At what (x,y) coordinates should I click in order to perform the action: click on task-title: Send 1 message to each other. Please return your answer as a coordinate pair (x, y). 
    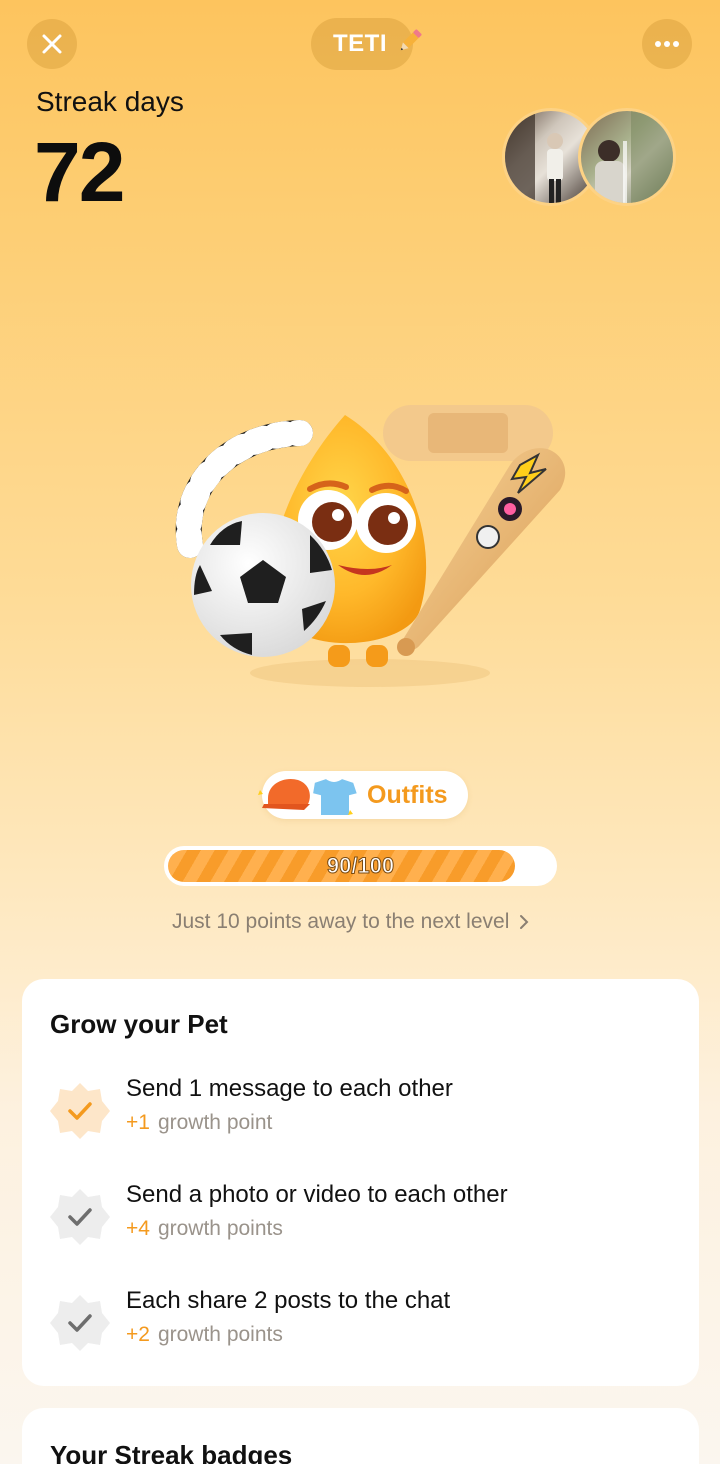
    Looking at the image, I should click on (289, 1088).